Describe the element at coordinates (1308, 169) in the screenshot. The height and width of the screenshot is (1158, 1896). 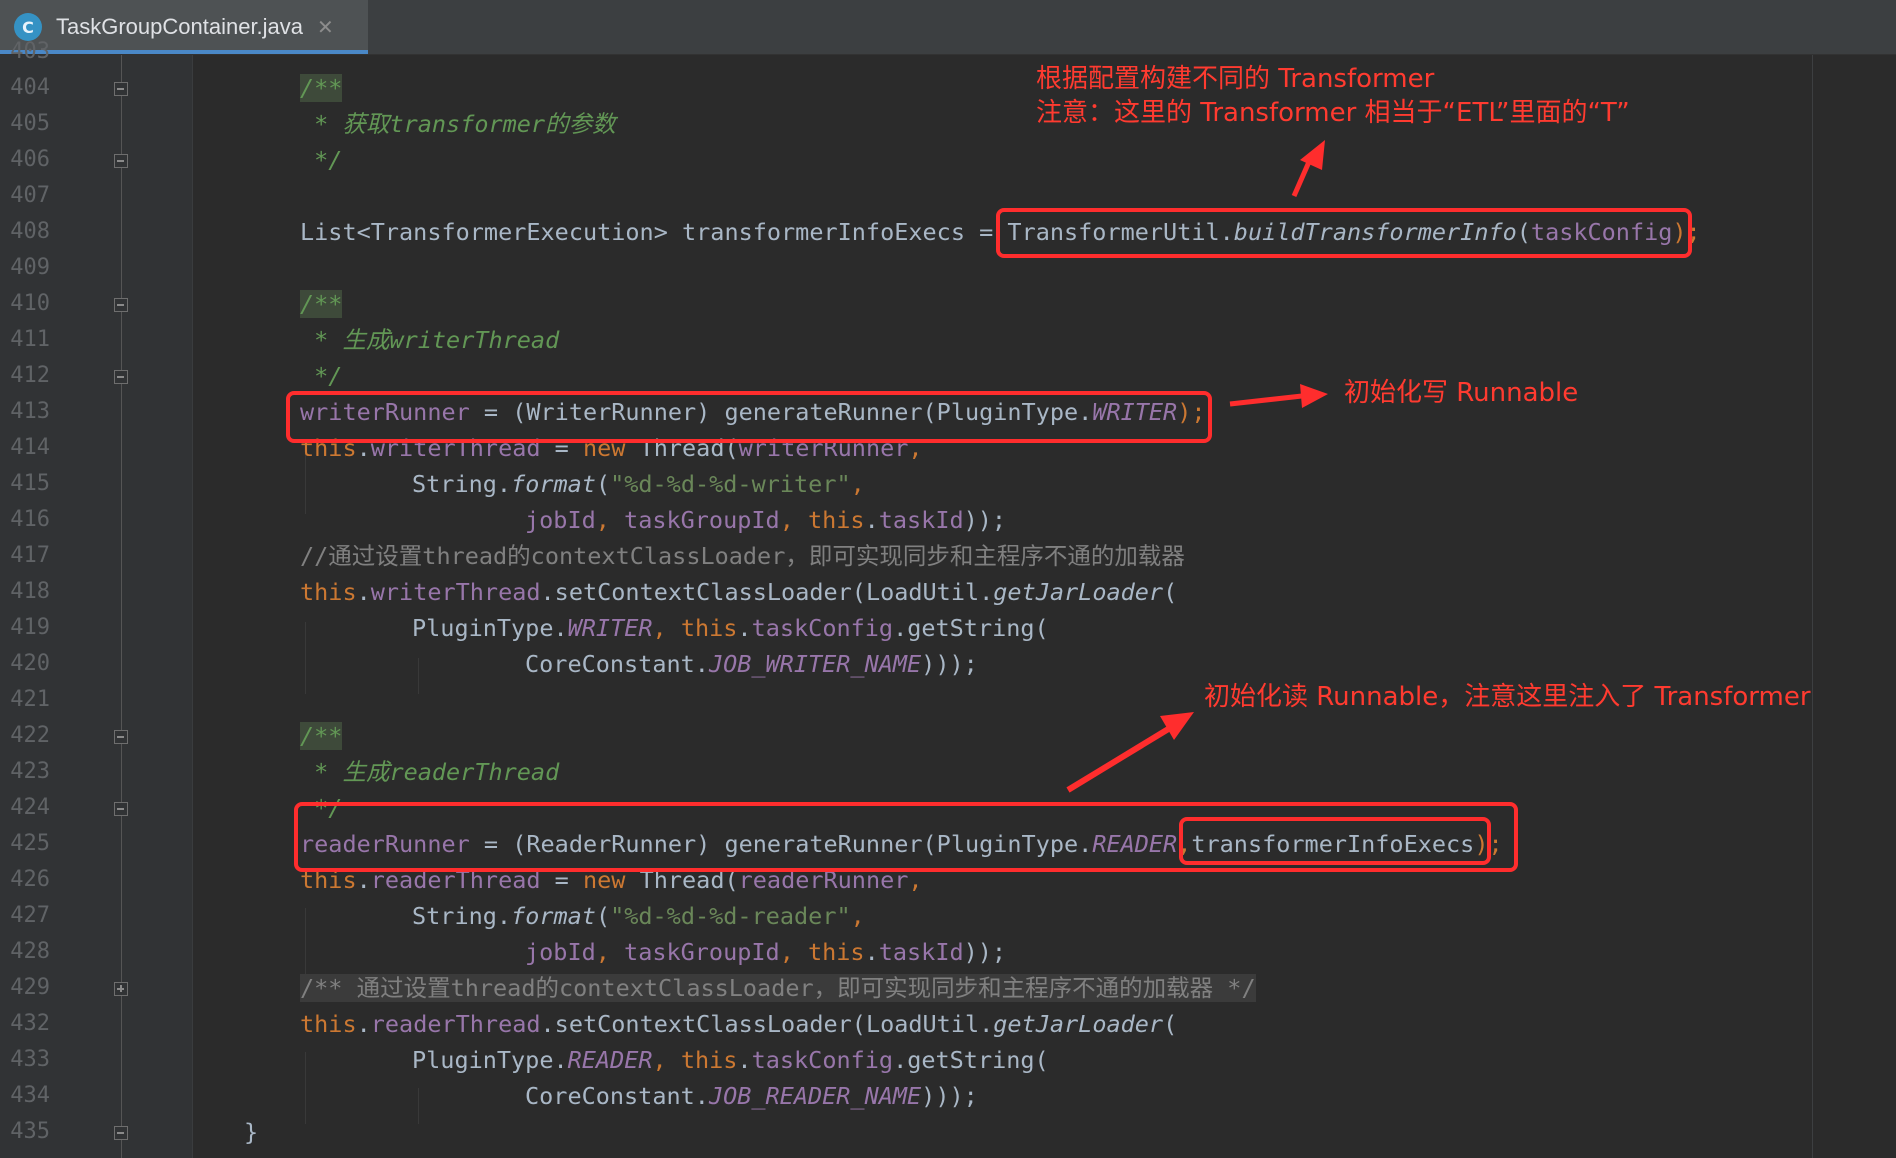
I see `arrow-up-icon` at that location.